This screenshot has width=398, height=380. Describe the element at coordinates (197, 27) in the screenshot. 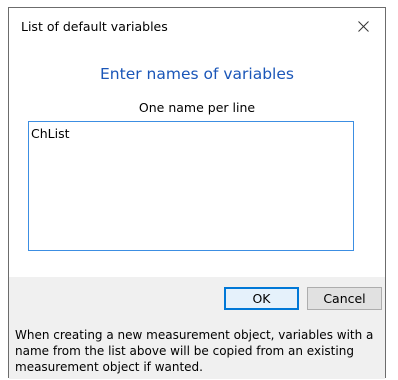

I see `title-bar: List of default variables` at that location.